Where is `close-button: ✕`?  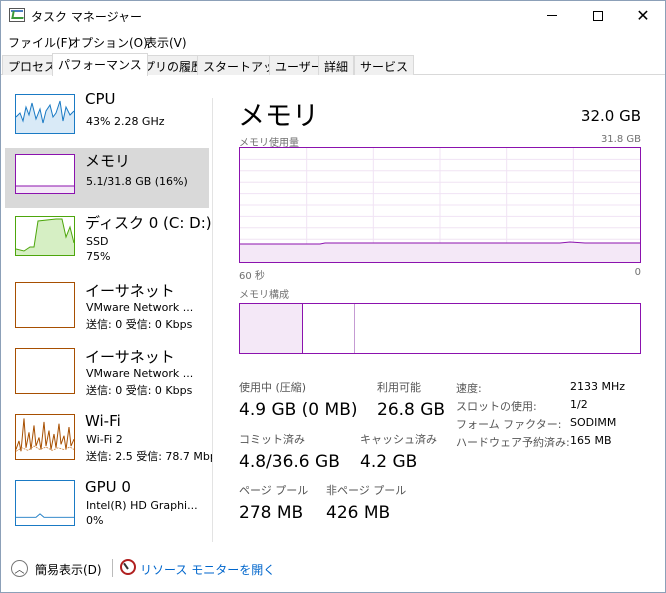
close-button: ✕ is located at coordinates (643, 15).